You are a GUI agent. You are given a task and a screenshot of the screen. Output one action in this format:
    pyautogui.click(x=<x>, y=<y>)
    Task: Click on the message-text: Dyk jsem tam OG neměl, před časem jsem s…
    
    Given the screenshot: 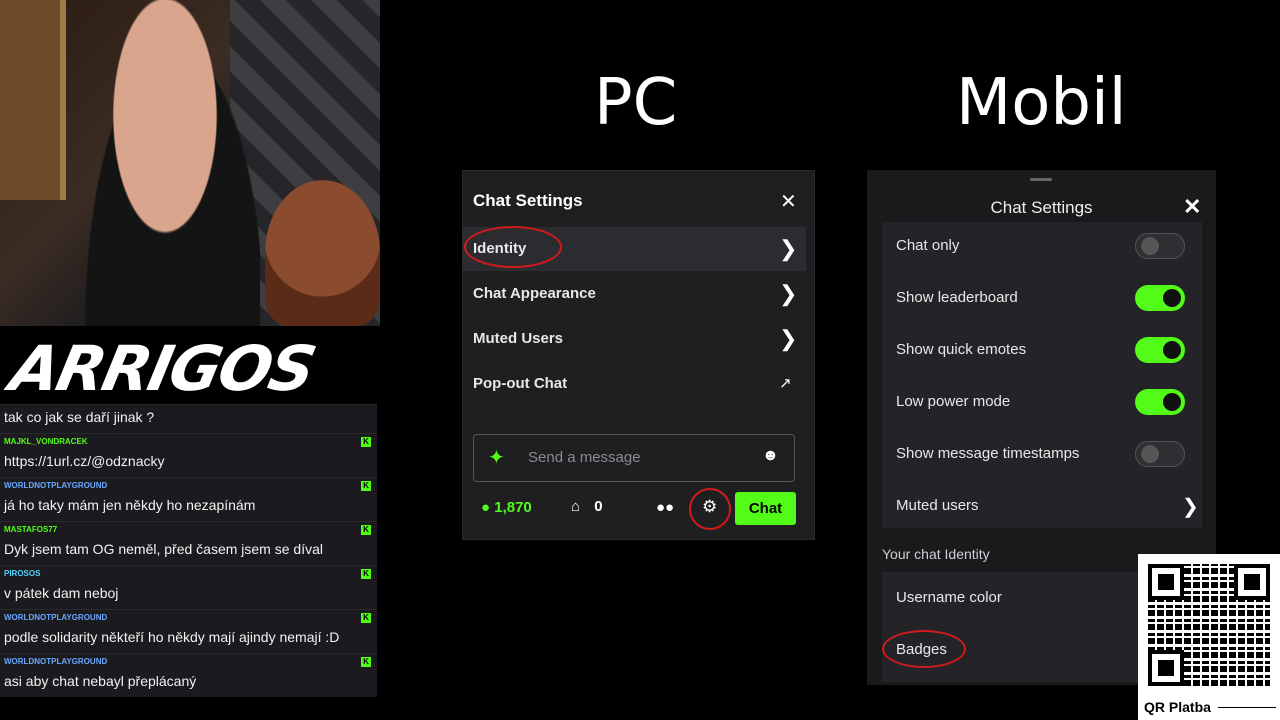 What is the action you would take?
    pyautogui.click(x=163, y=549)
    